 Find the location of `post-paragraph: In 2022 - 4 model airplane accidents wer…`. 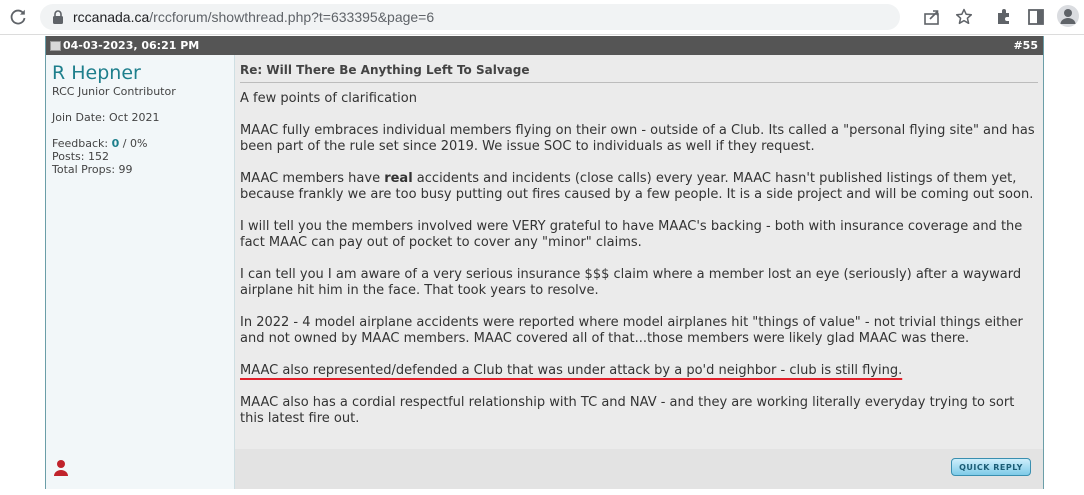

post-paragraph: In 2022 - 4 model airplane accidents wer… is located at coordinates (631, 330).